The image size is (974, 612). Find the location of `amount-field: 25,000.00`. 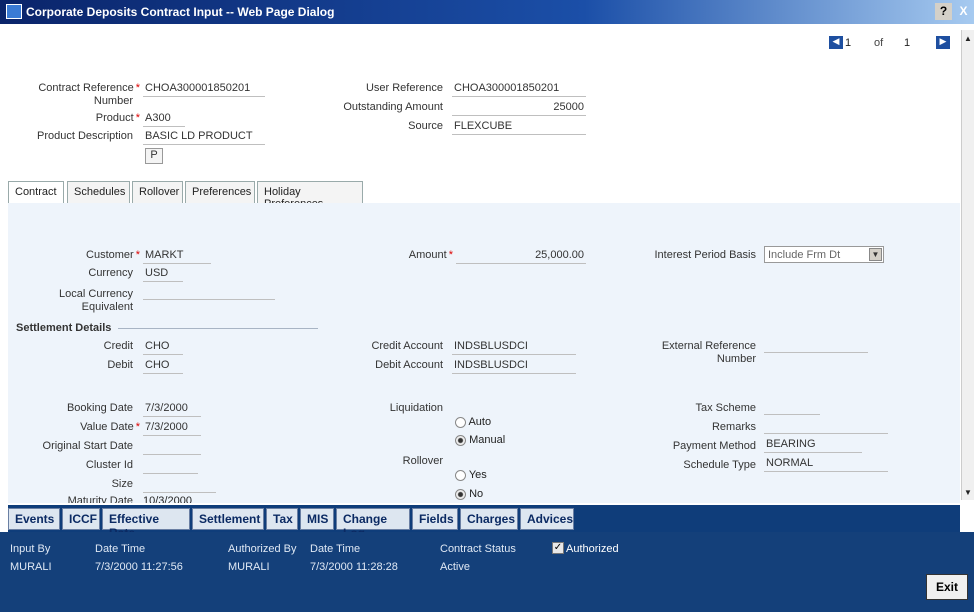

amount-field: 25,000.00 is located at coordinates (521, 256).